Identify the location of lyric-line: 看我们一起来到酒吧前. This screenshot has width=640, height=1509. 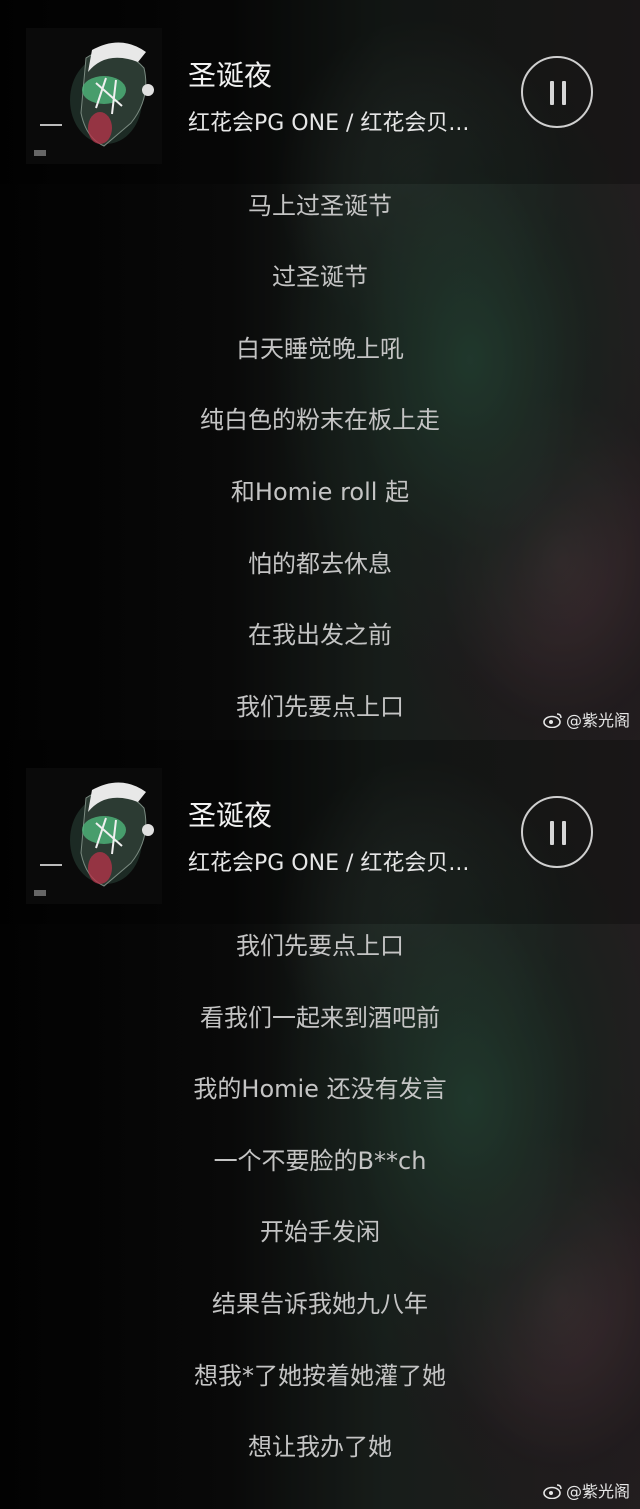
(320, 1018).